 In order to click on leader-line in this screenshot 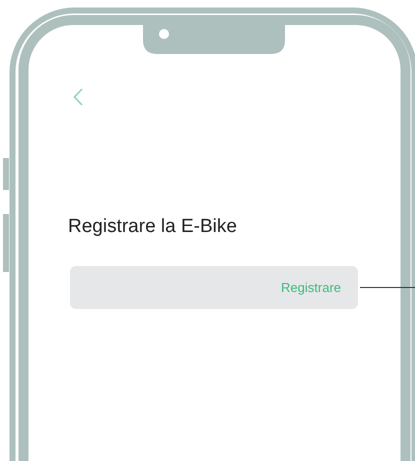, I will do `click(387, 287)`.